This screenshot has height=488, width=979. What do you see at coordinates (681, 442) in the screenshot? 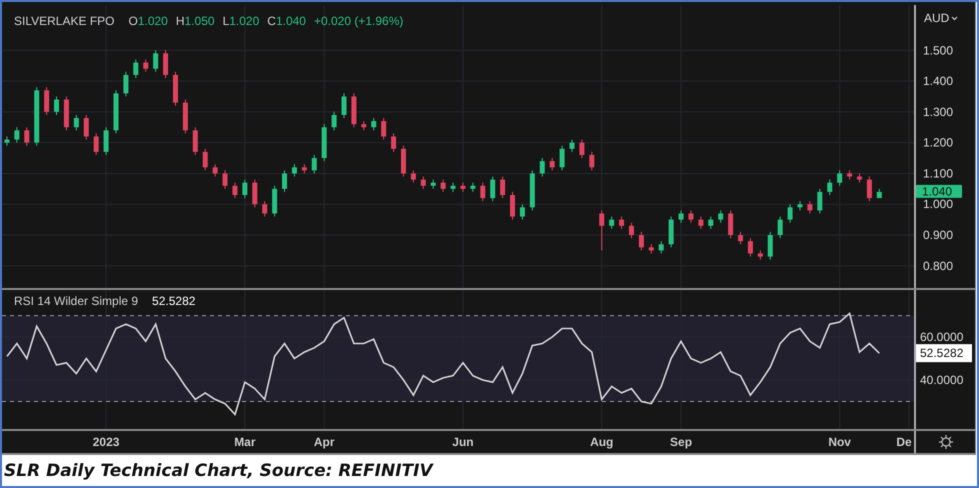
I see `axis-label: Sep` at bounding box center [681, 442].